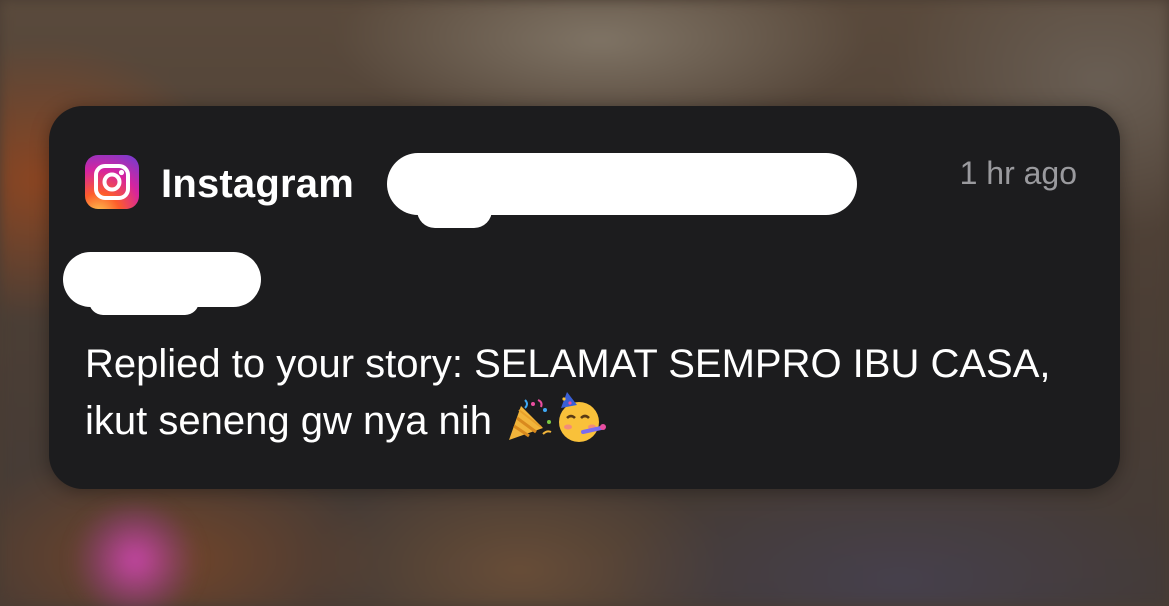  I want to click on instagram-icon, so click(112, 182).